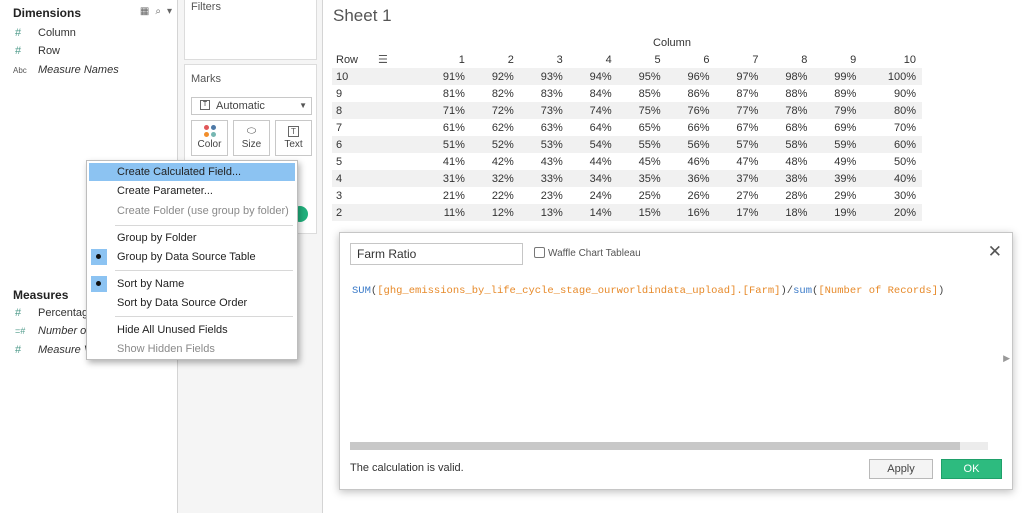  Describe the element at coordinates (789, 110) in the screenshot. I see `table-cell: 78%` at that location.